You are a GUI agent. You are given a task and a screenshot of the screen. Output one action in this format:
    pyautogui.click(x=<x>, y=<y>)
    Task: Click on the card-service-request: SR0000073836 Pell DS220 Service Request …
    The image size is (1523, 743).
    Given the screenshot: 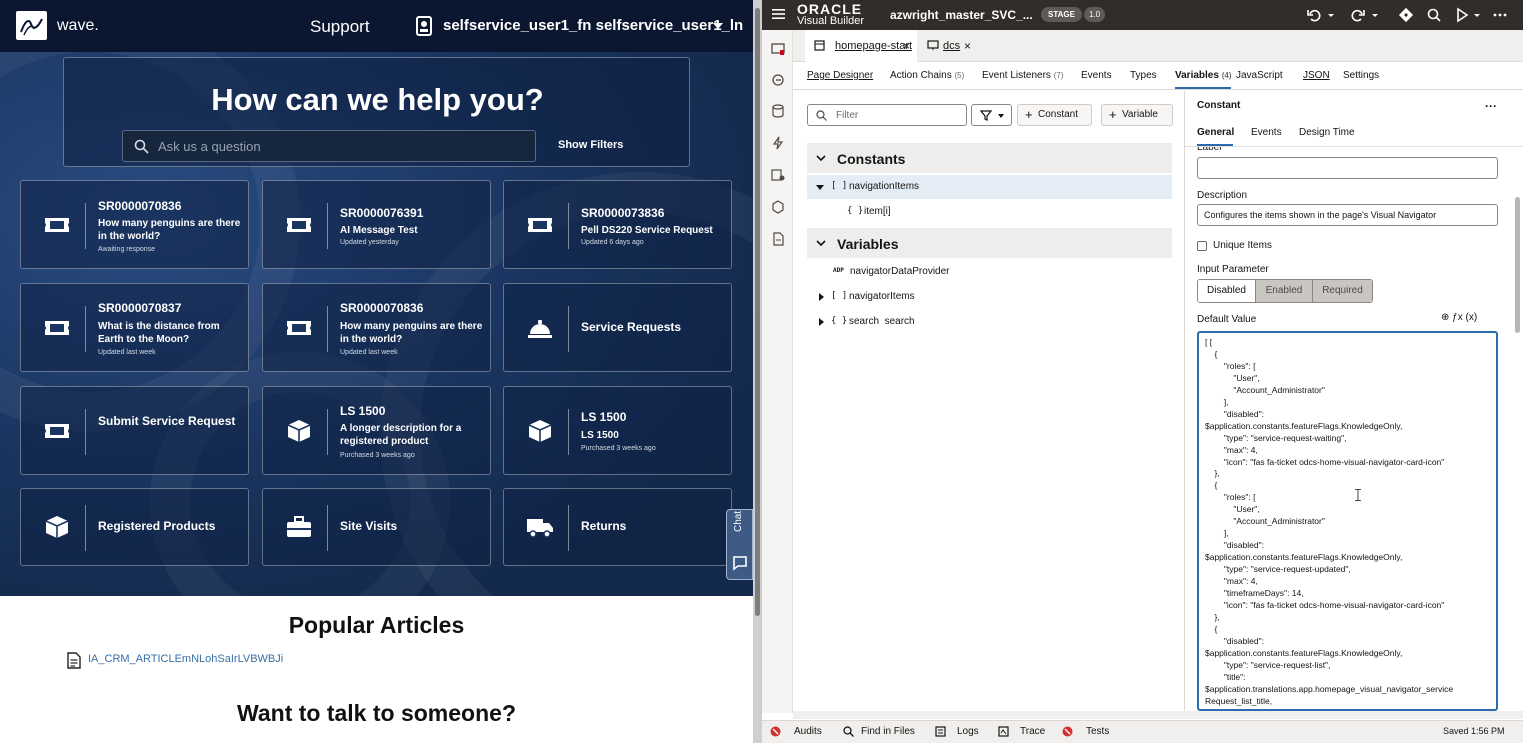 What is the action you would take?
    pyautogui.click(x=617, y=224)
    